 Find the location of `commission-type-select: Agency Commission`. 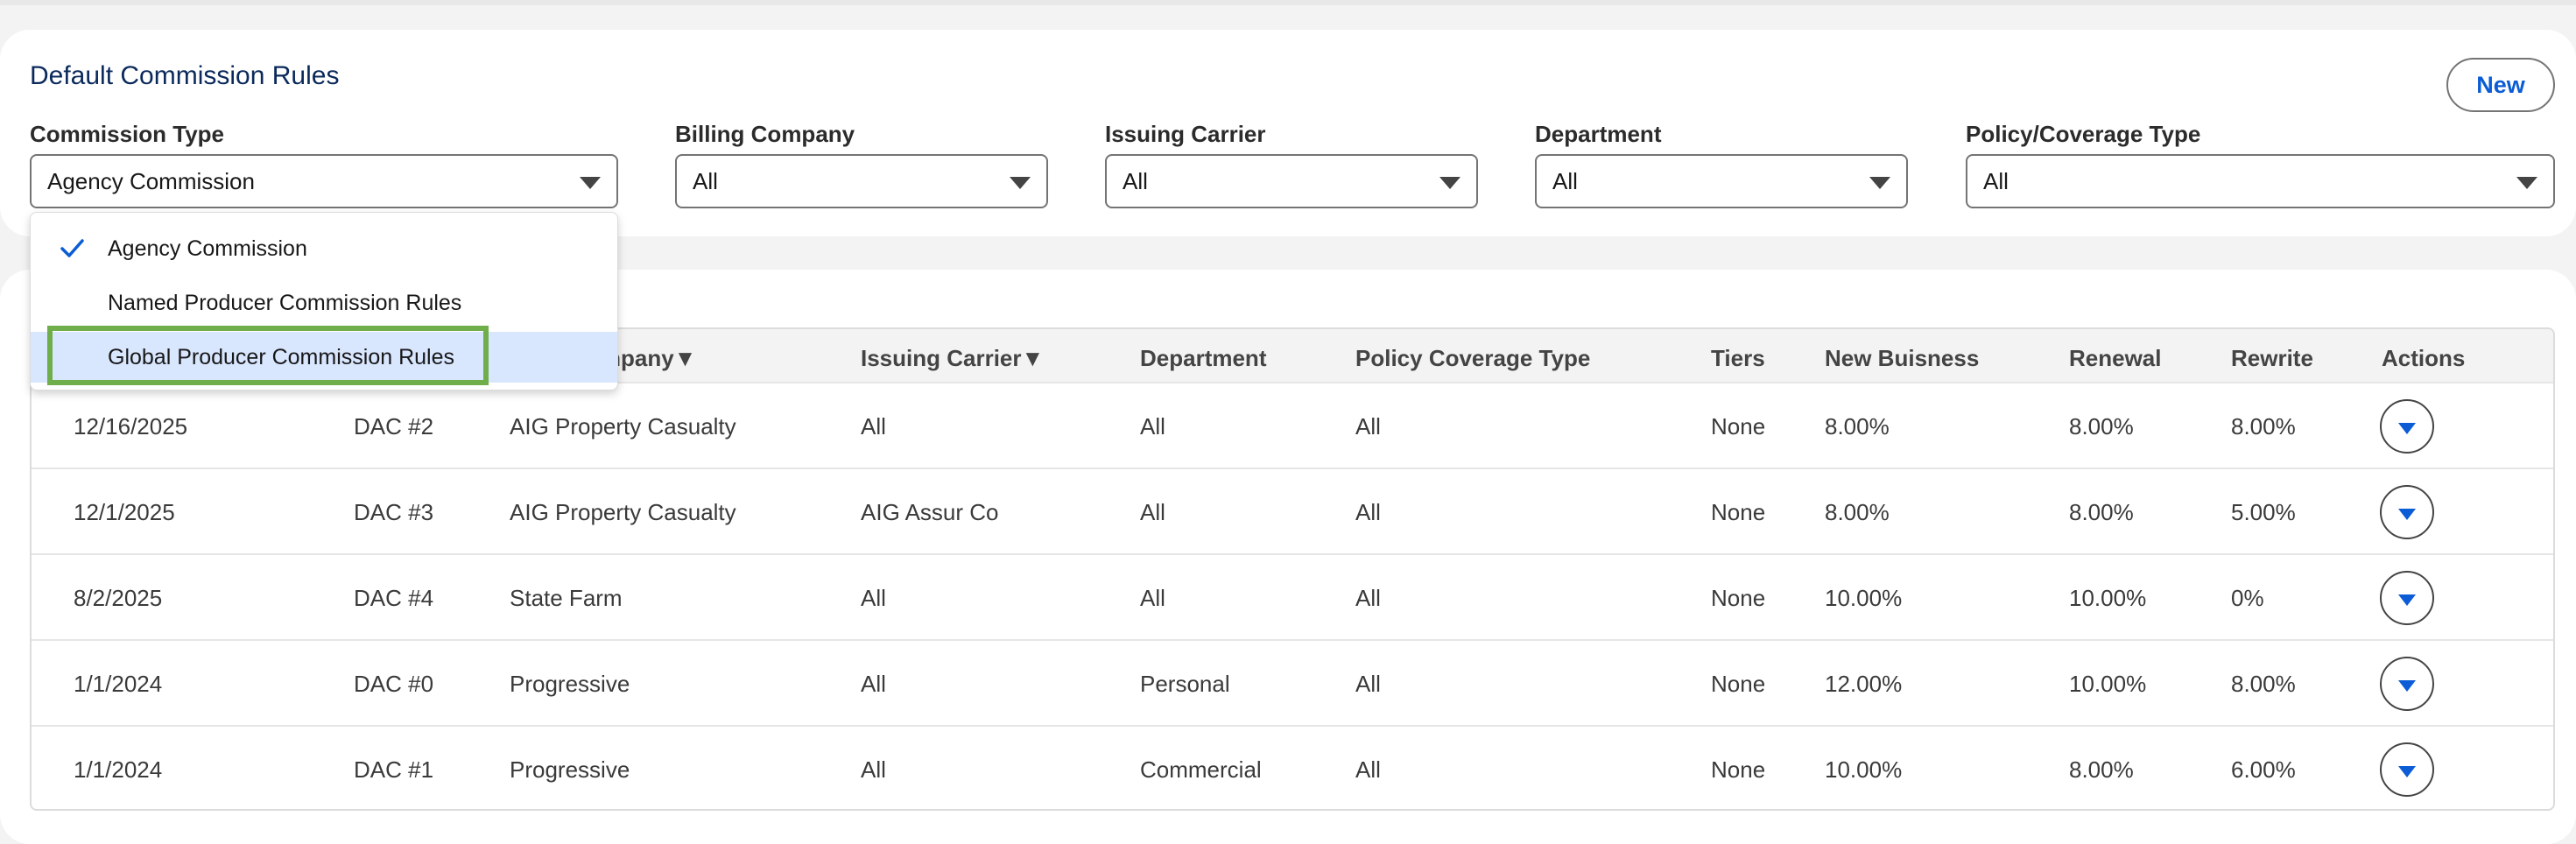

commission-type-select: Agency Commission is located at coordinates (324, 181).